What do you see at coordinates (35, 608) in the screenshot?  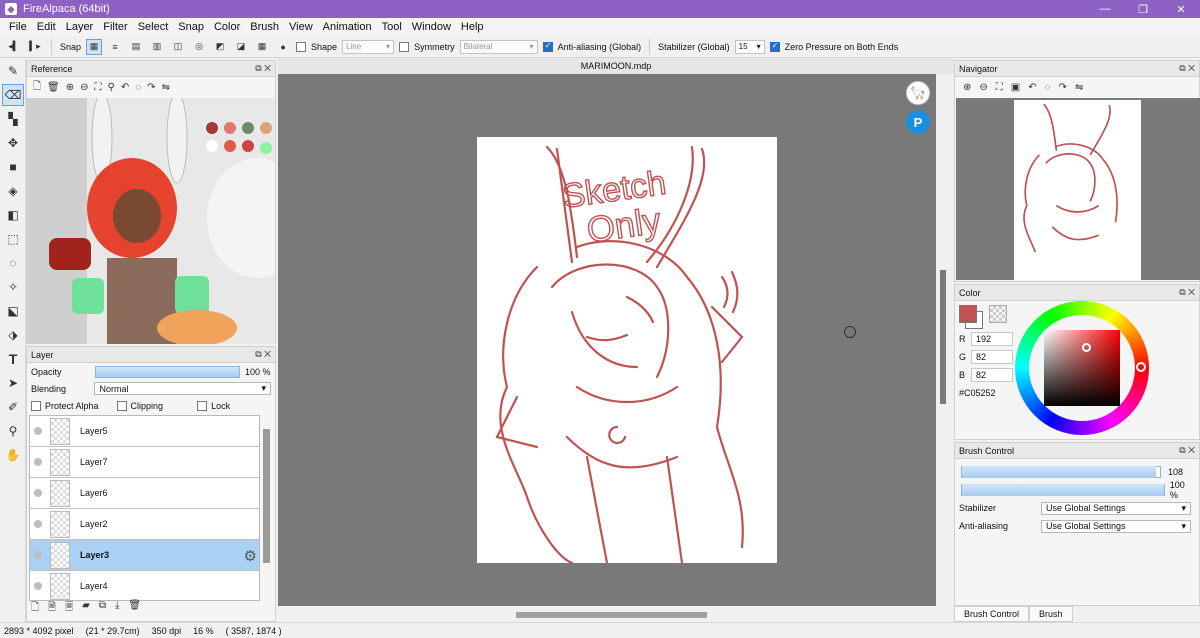 I see `new-layer-icon: 🗋` at bounding box center [35, 608].